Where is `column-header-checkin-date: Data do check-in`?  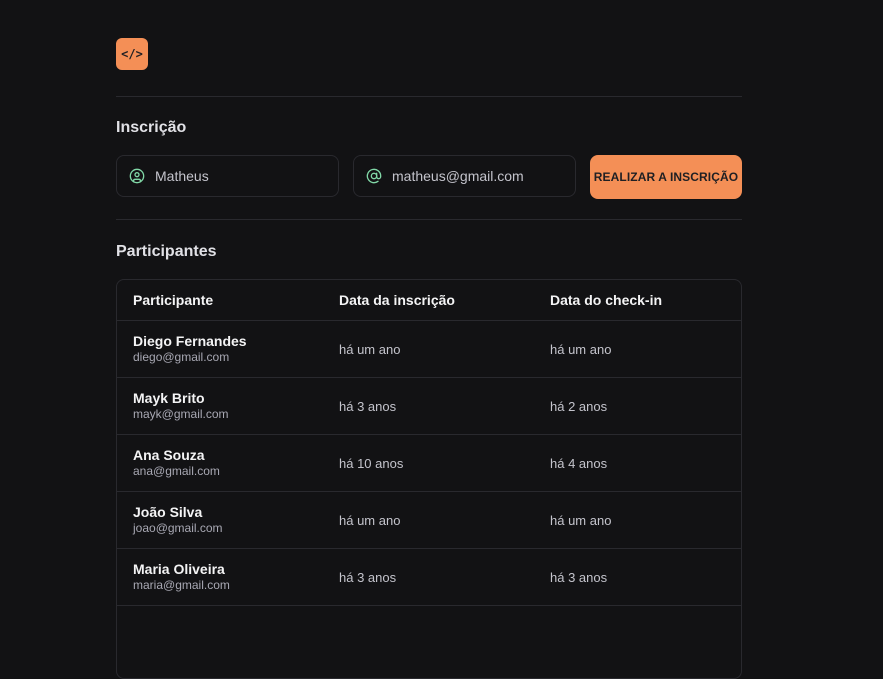 column-header-checkin-date: Data do check-in is located at coordinates (637, 300).